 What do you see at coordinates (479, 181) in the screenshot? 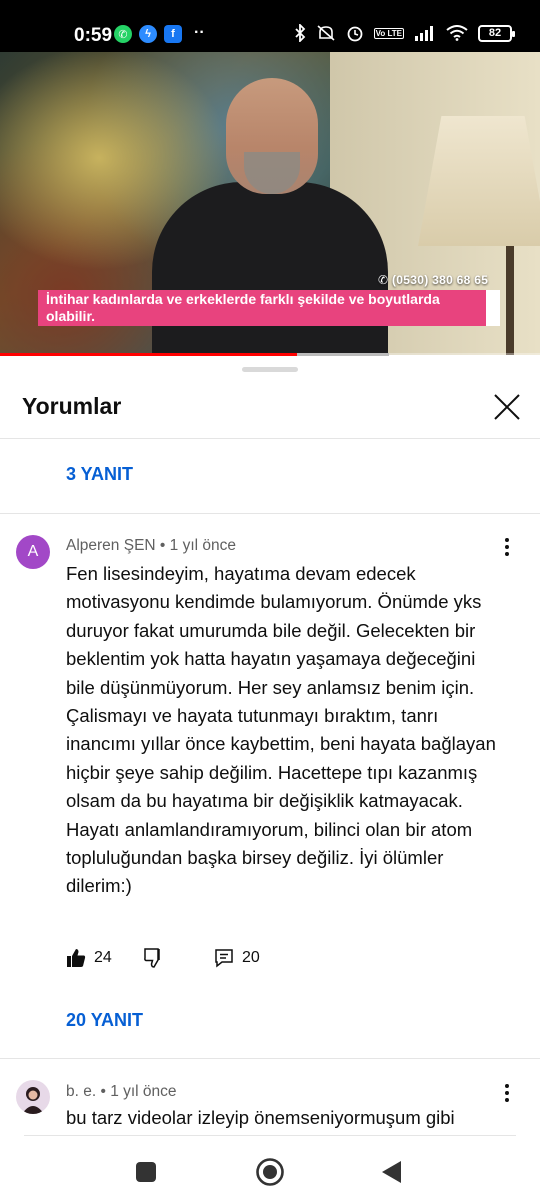
I see `lamp-shade` at bounding box center [479, 181].